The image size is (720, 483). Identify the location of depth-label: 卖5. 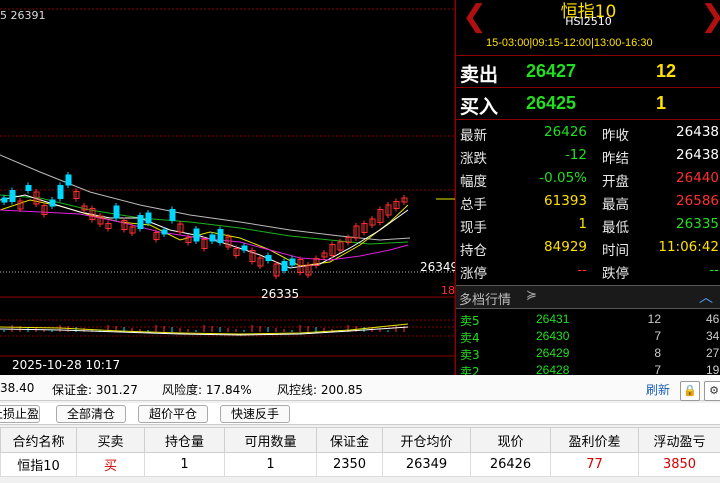
(470, 321).